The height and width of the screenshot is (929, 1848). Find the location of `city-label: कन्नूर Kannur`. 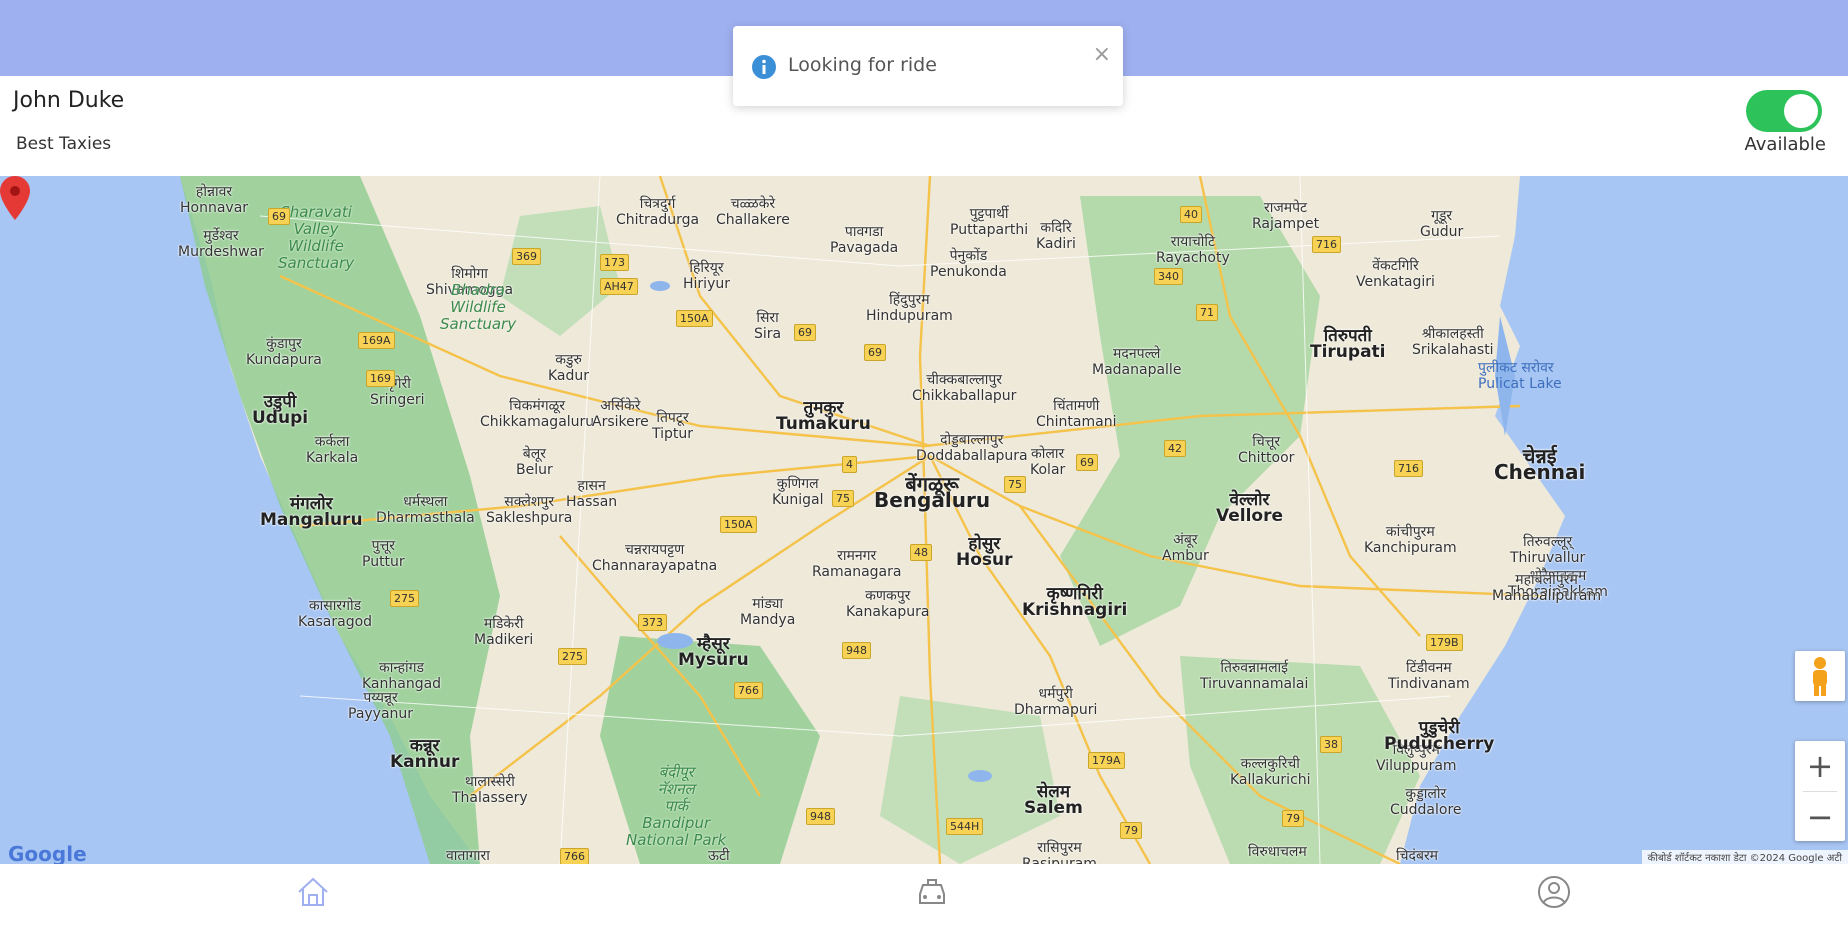

city-label: कन्नूर Kannur is located at coordinates (425, 754).